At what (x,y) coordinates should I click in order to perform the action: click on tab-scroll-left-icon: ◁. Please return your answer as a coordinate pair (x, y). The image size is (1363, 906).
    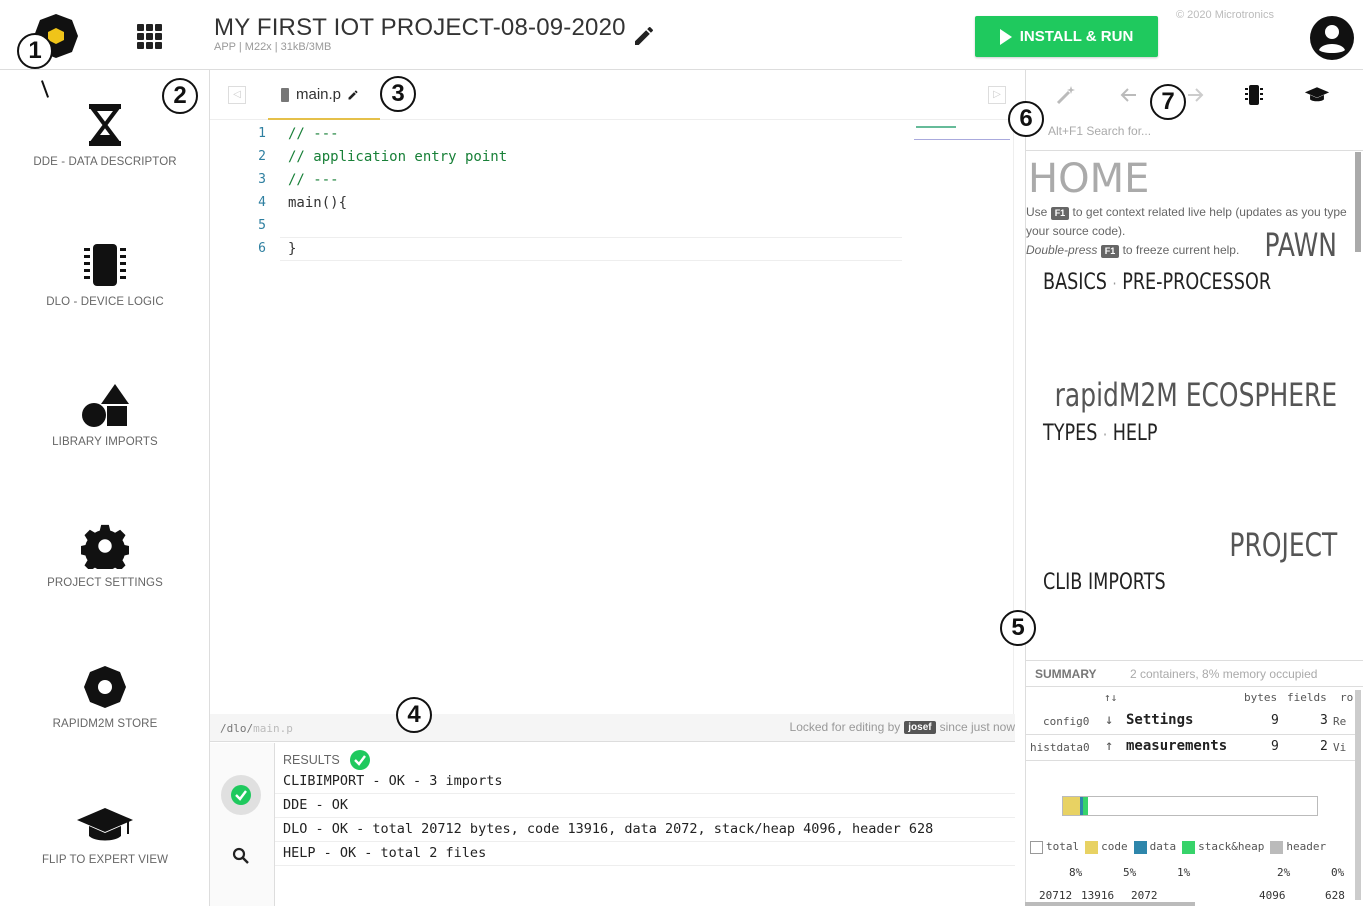
    Looking at the image, I should click on (237, 95).